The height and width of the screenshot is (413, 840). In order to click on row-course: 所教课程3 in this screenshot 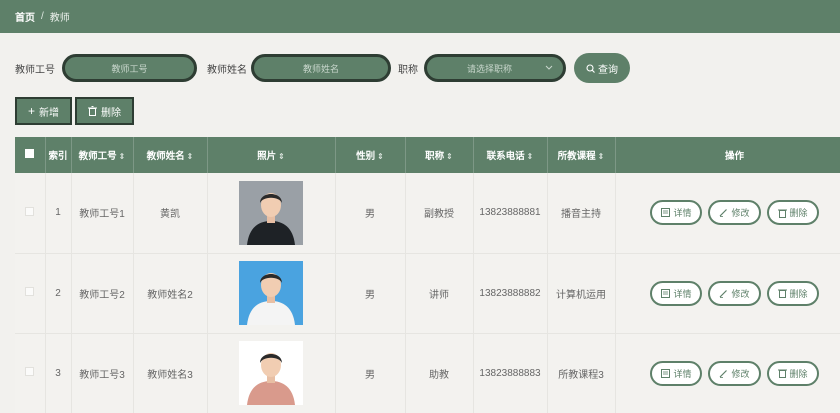, I will do `click(581, 373)`.